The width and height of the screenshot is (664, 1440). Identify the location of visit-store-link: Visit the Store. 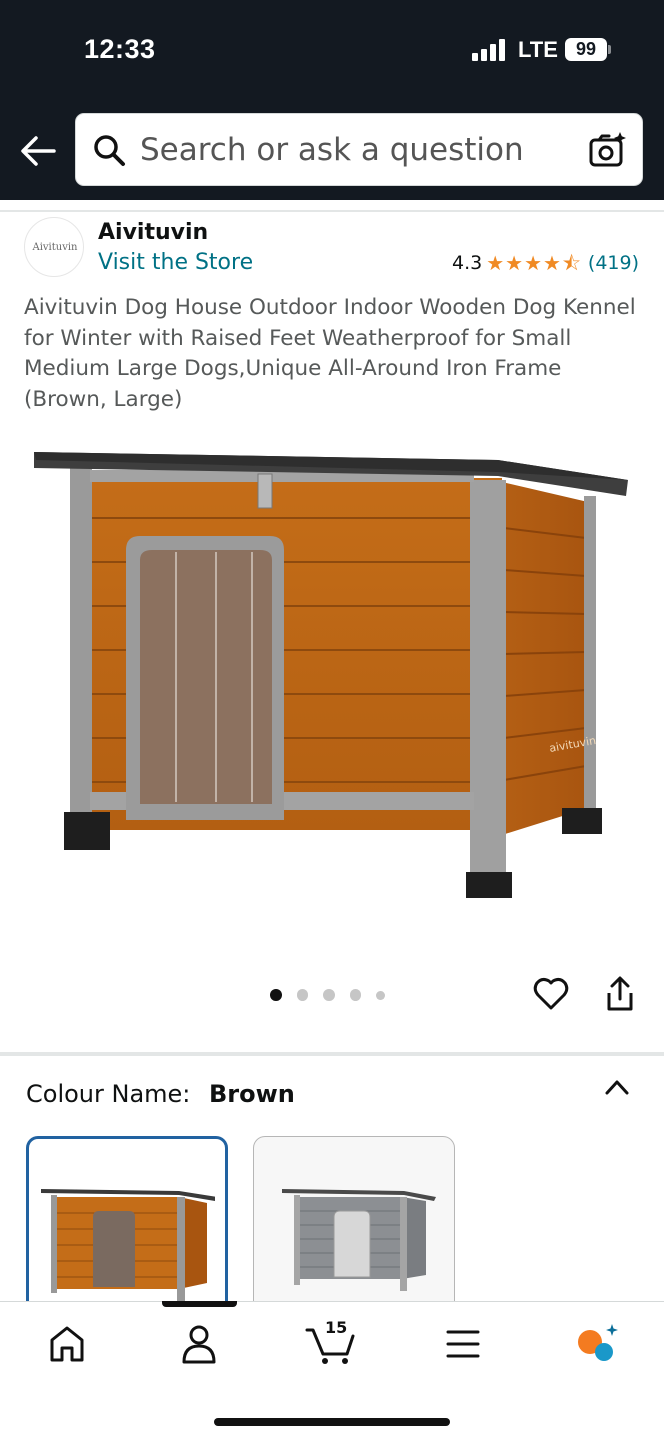
(175, 262).